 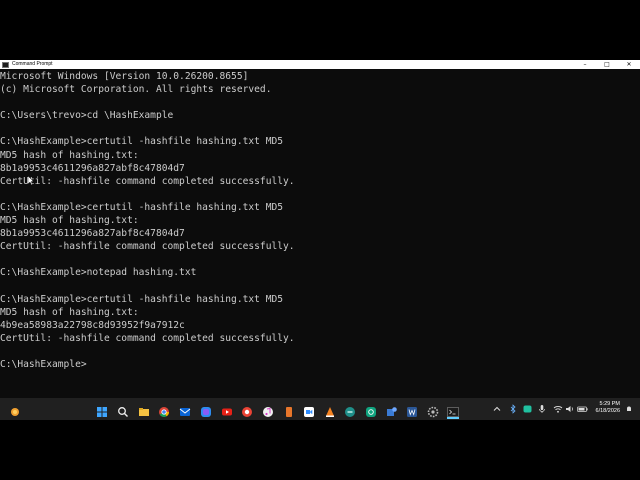 What do you see at coordinates (629, 64) in the screenshot?
I see `close-button: ✕` at bounding box center [629, 64].